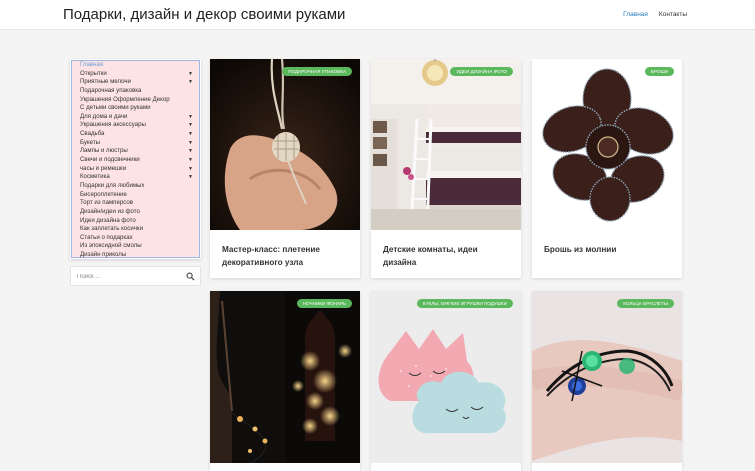  I want to click on sidebar-item-label: Бисероплетение, so click(103, 194).